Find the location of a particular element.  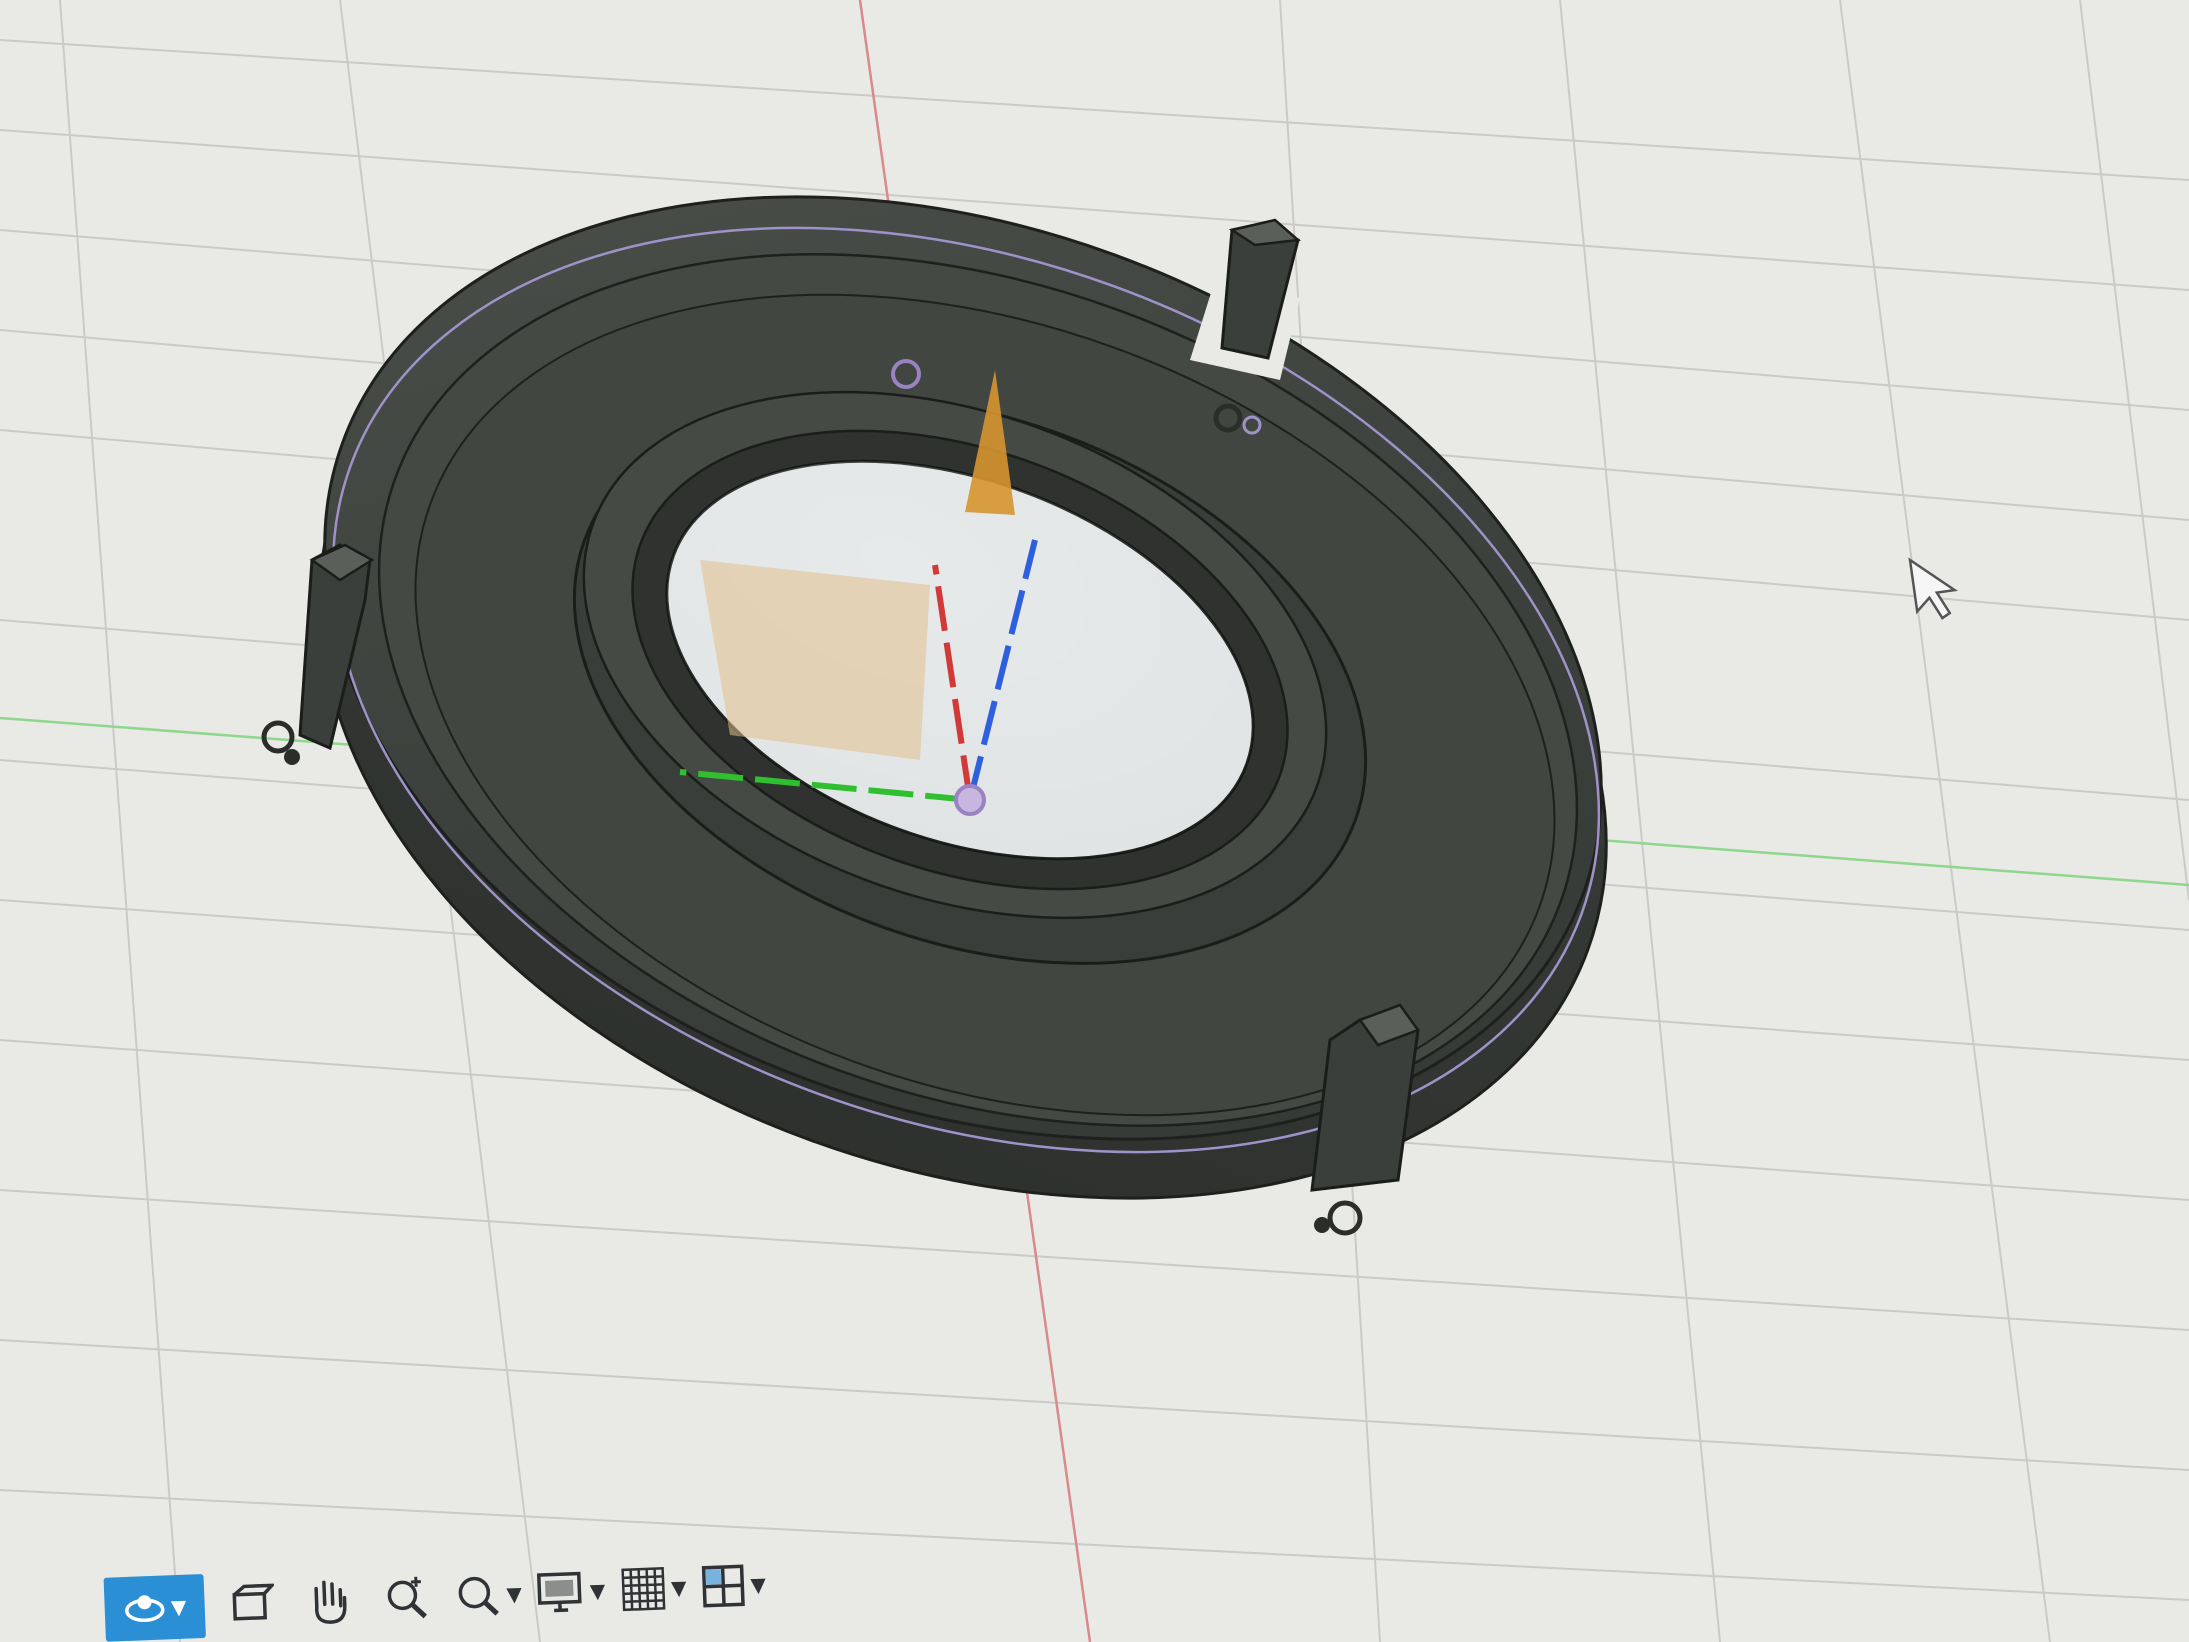

pan-hand-icon is located at coordinates (330, 1602).